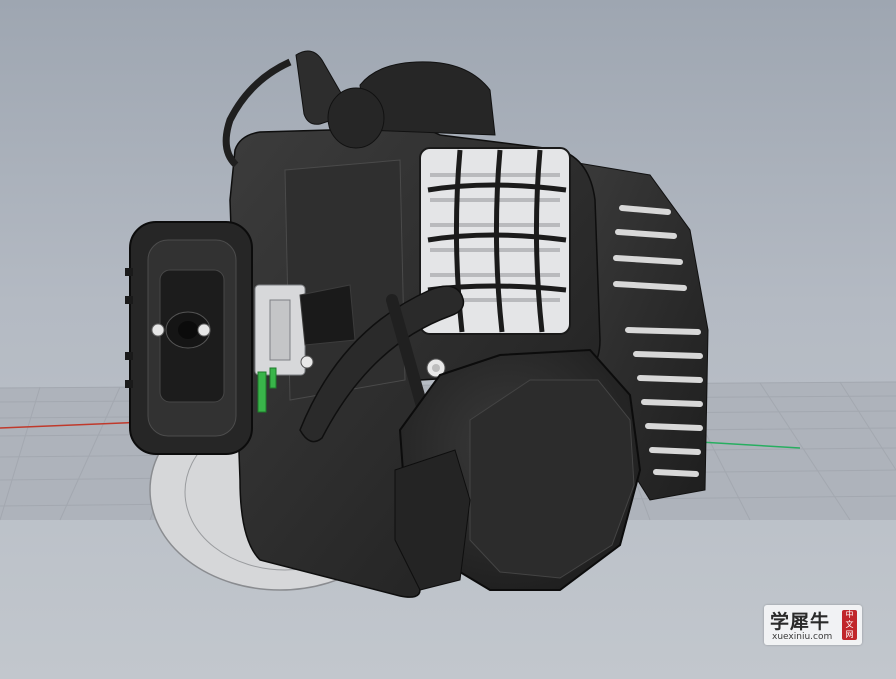 The width and height of the screenshot is (896, 679). I want to click on stamp-char: 网, so click(849, 634).